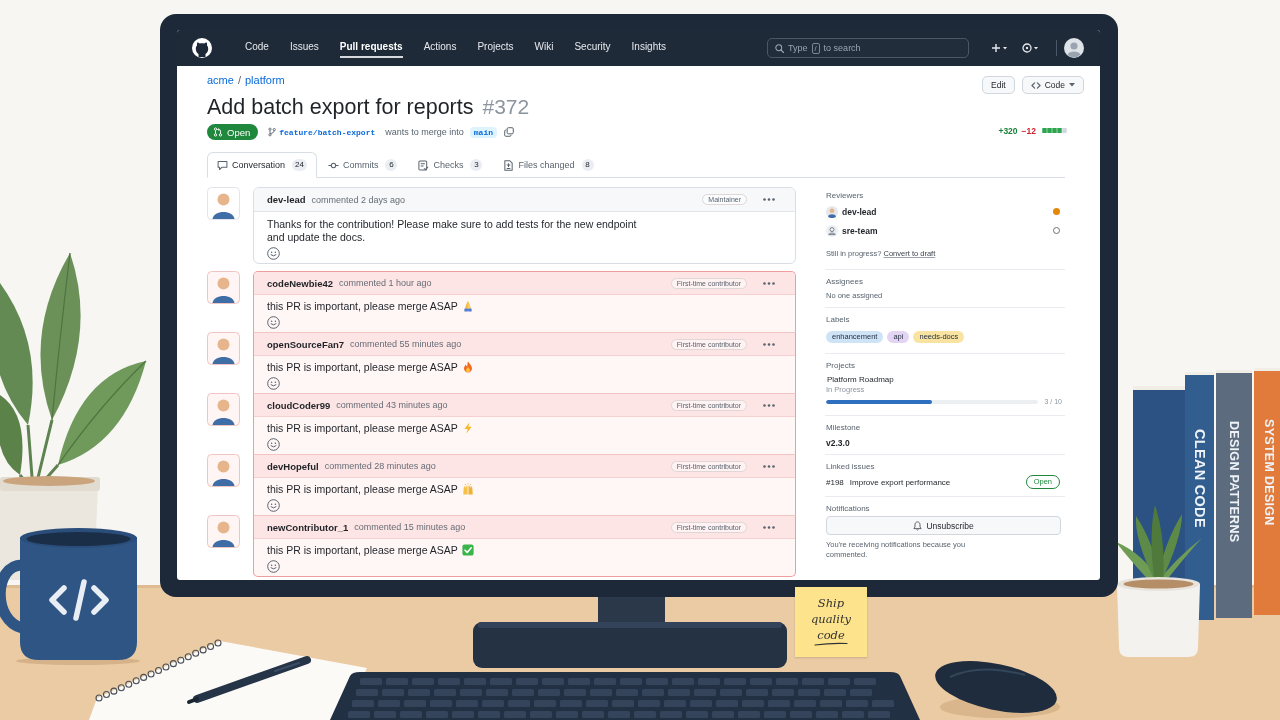  I want to click on comment-author: openSourceFan7, so click(306, 344).